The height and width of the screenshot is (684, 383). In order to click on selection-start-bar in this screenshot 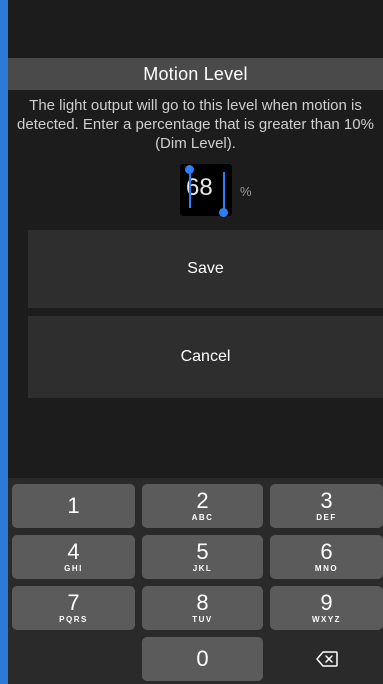, I will do `click(190, 190)`.